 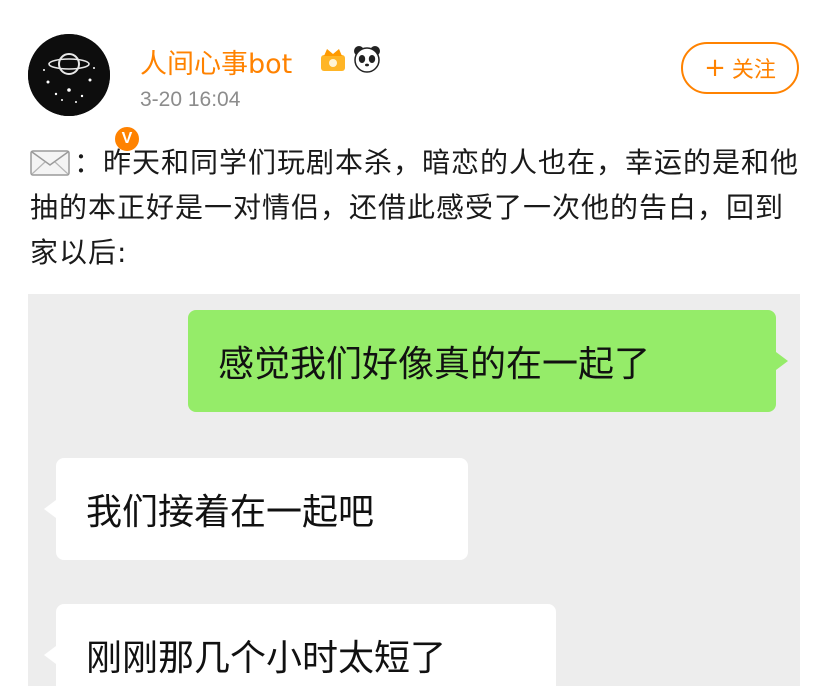 What do you see at coordinates (715, 68) in the screenshot?
I see `plus-icon: +` at bounding box center [715, 68].